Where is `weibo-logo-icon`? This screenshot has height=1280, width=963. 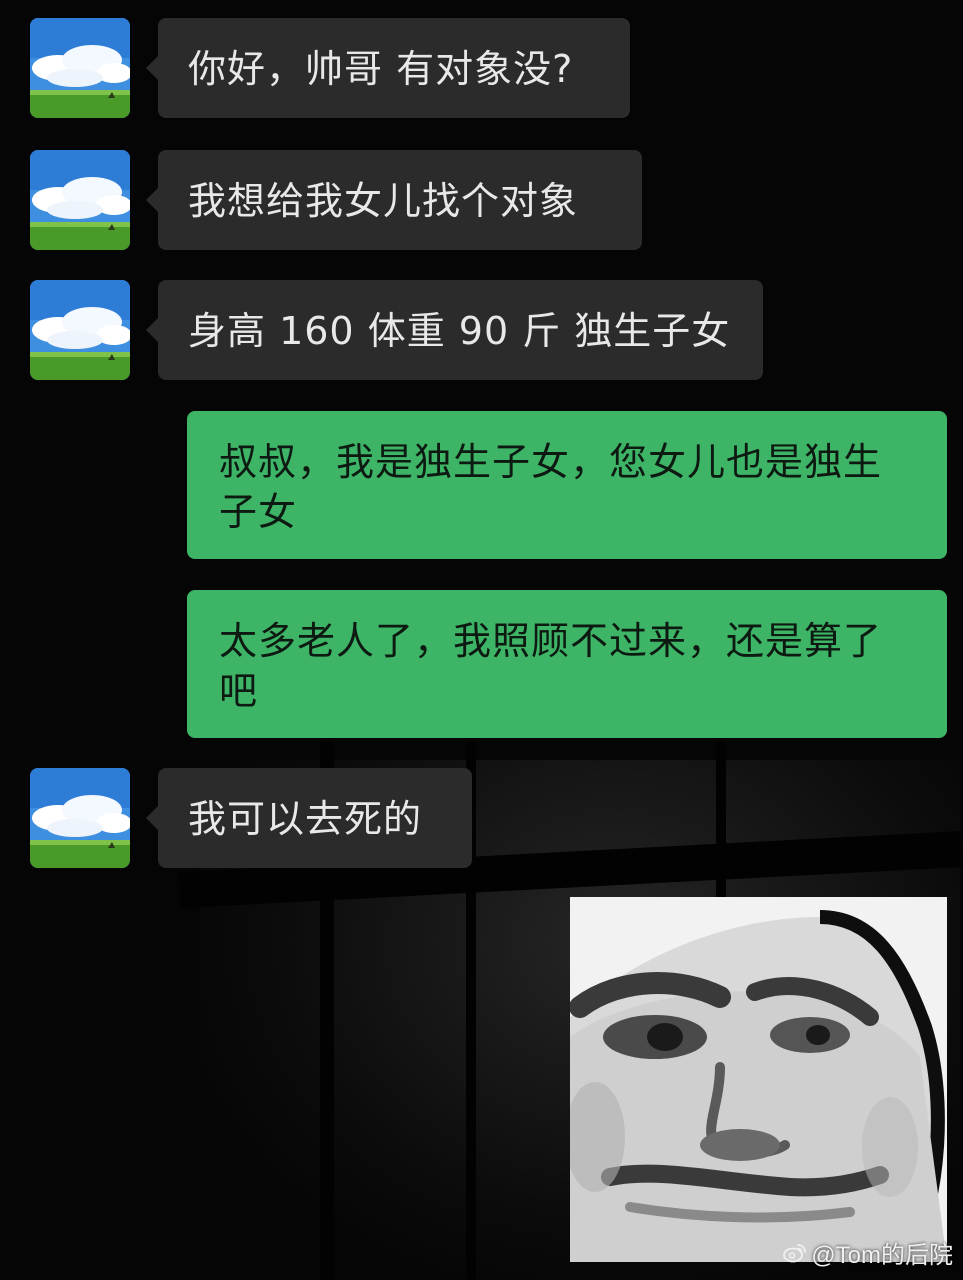 weibo-logo-icon is located at coordinates (795, 1252).